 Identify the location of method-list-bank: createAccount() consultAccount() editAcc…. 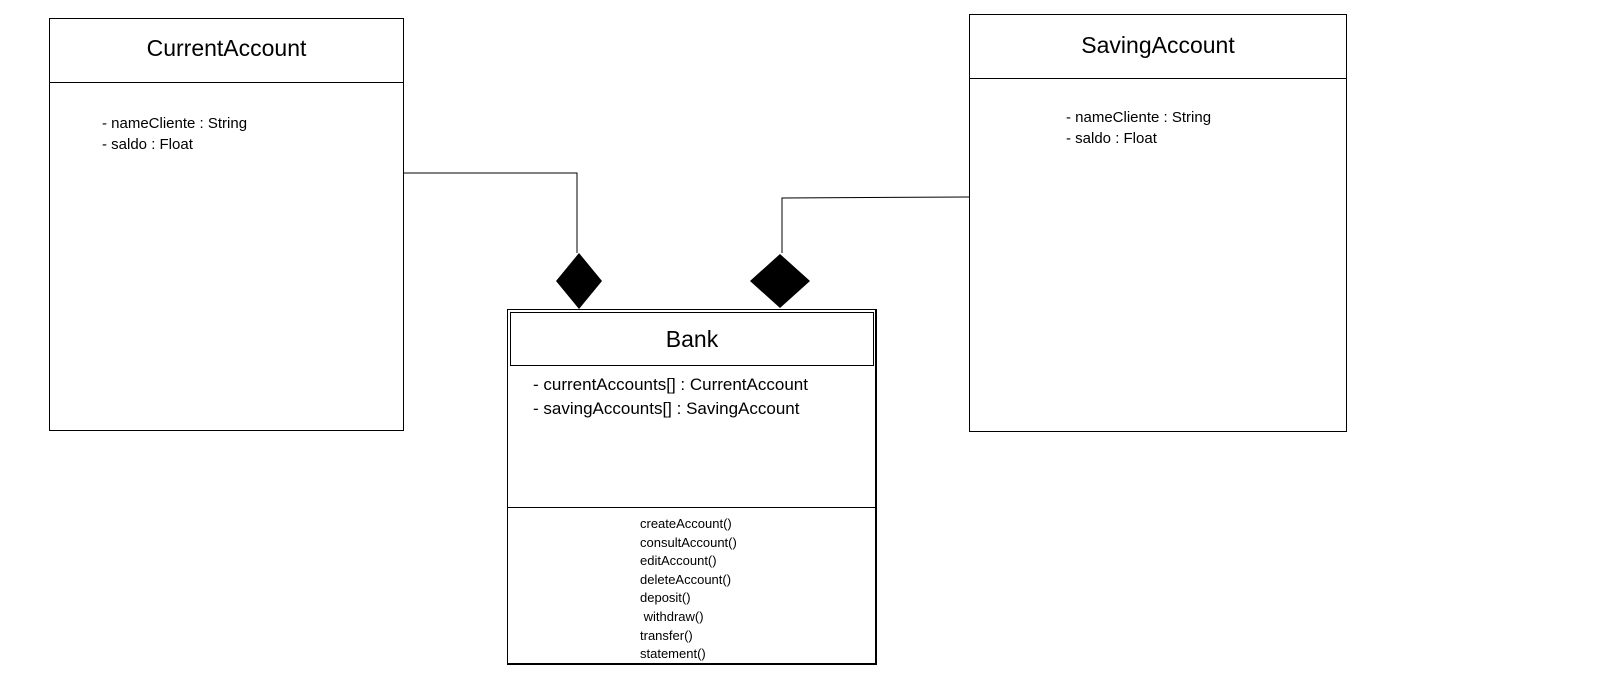
(688, 589).